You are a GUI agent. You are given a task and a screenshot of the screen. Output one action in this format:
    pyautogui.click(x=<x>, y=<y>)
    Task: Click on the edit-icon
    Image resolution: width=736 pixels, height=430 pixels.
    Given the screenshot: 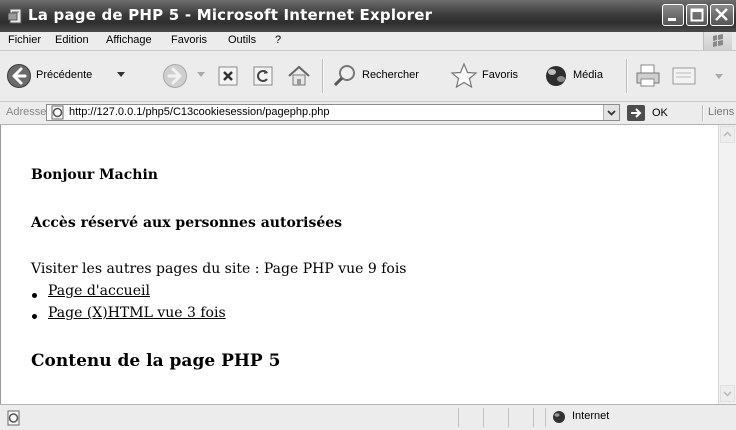 What is the action you would take?
    pyautogui.click(x=684, y=76)
    